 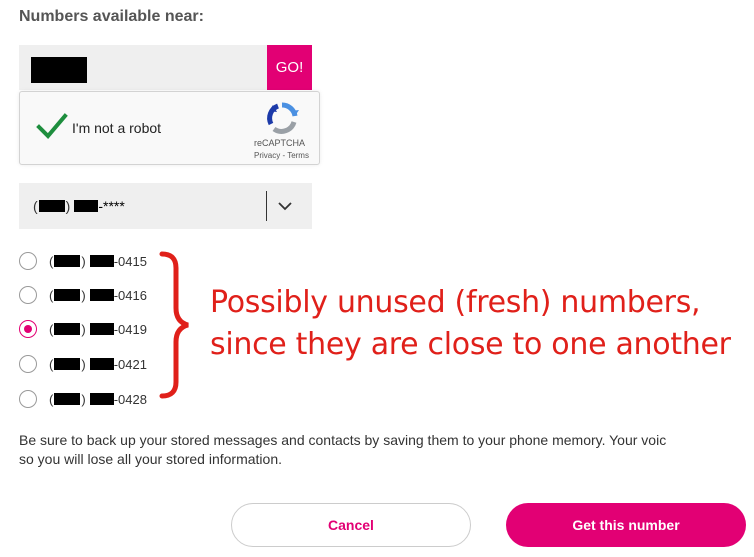 I want to click on page-title: Numbers available near:, so click(x=111, y=16).